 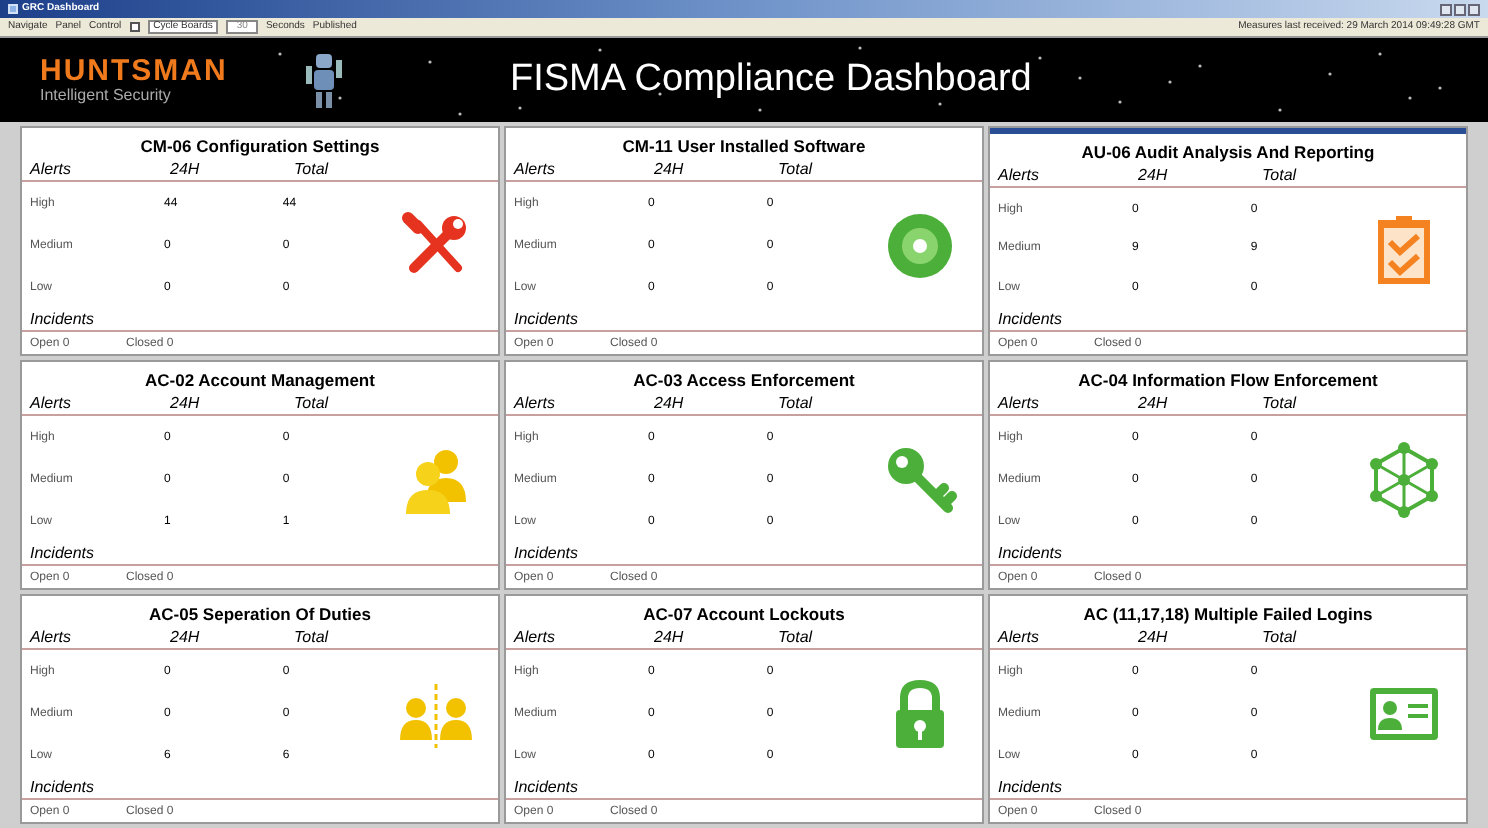 I want to click on brand-logo: HUNTSMAN, so click(x=135, y=70).